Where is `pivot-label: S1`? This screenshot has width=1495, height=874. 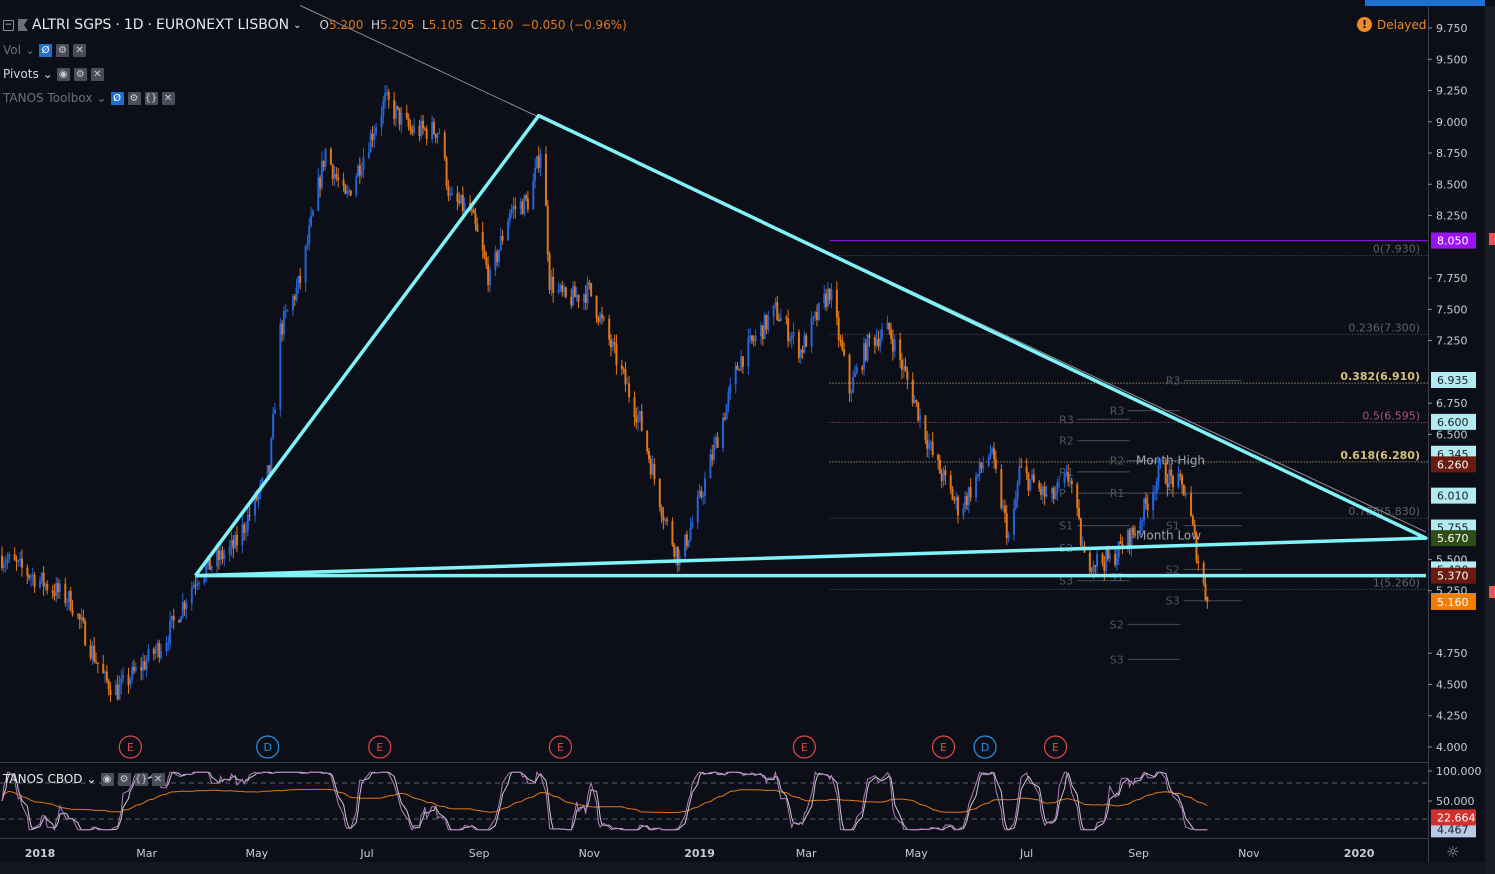 pivot-label: S1 is located at coordinates (1066, 526).